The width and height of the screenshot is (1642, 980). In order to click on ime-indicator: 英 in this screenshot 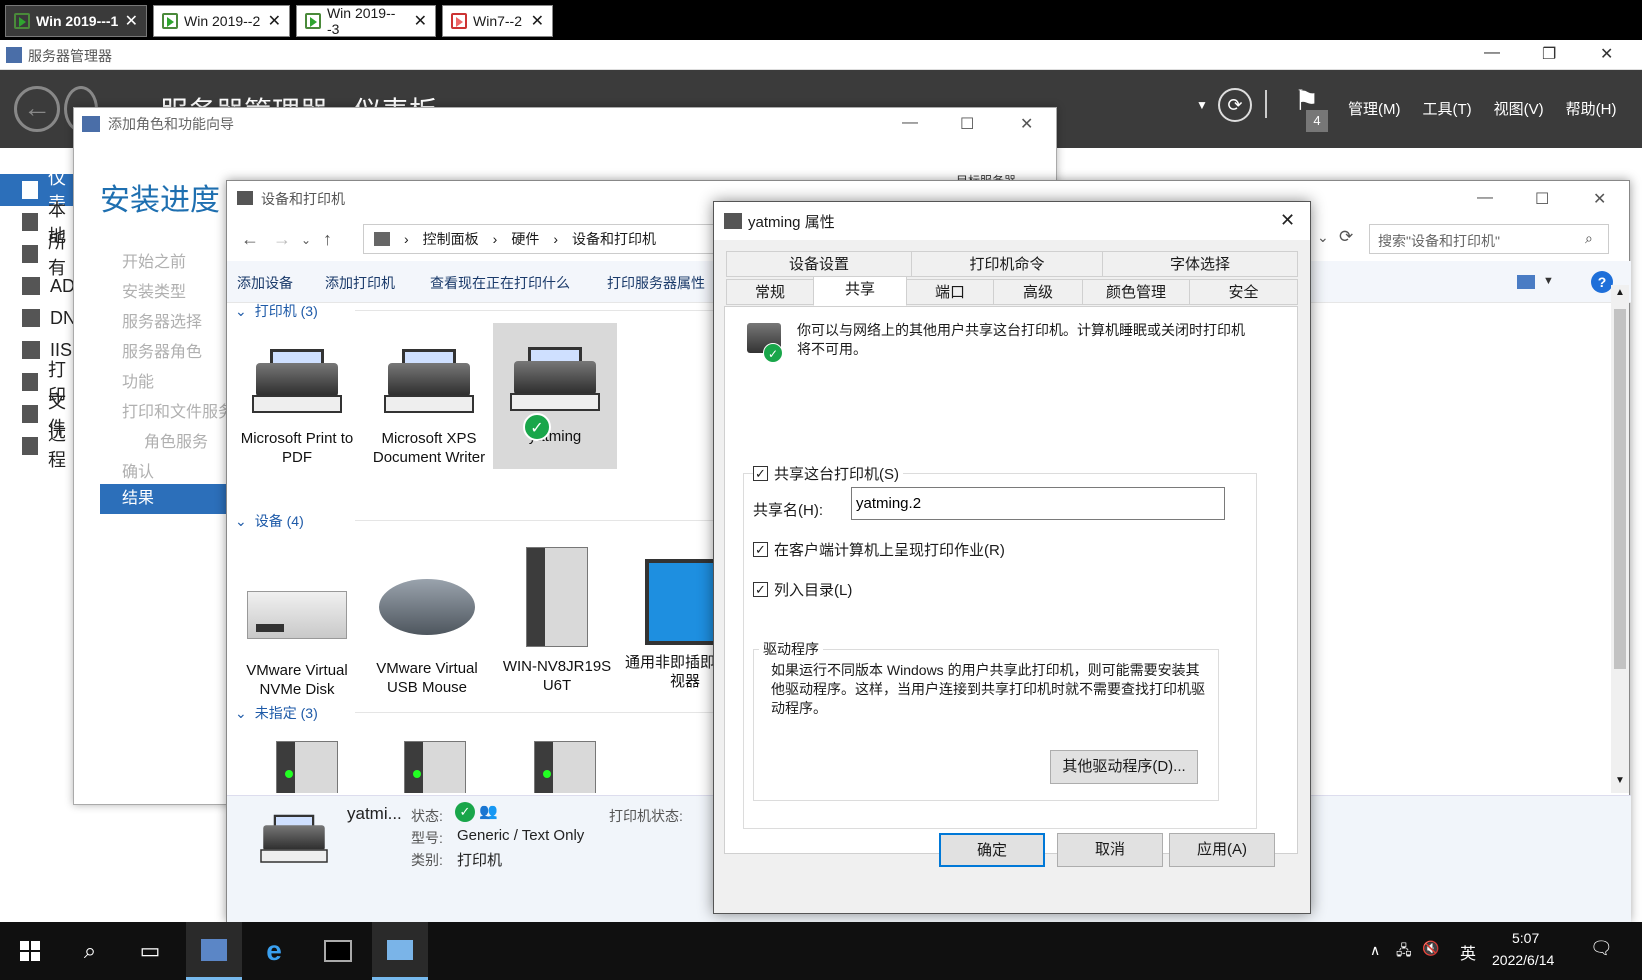, I will do `click(1468, 952)`.